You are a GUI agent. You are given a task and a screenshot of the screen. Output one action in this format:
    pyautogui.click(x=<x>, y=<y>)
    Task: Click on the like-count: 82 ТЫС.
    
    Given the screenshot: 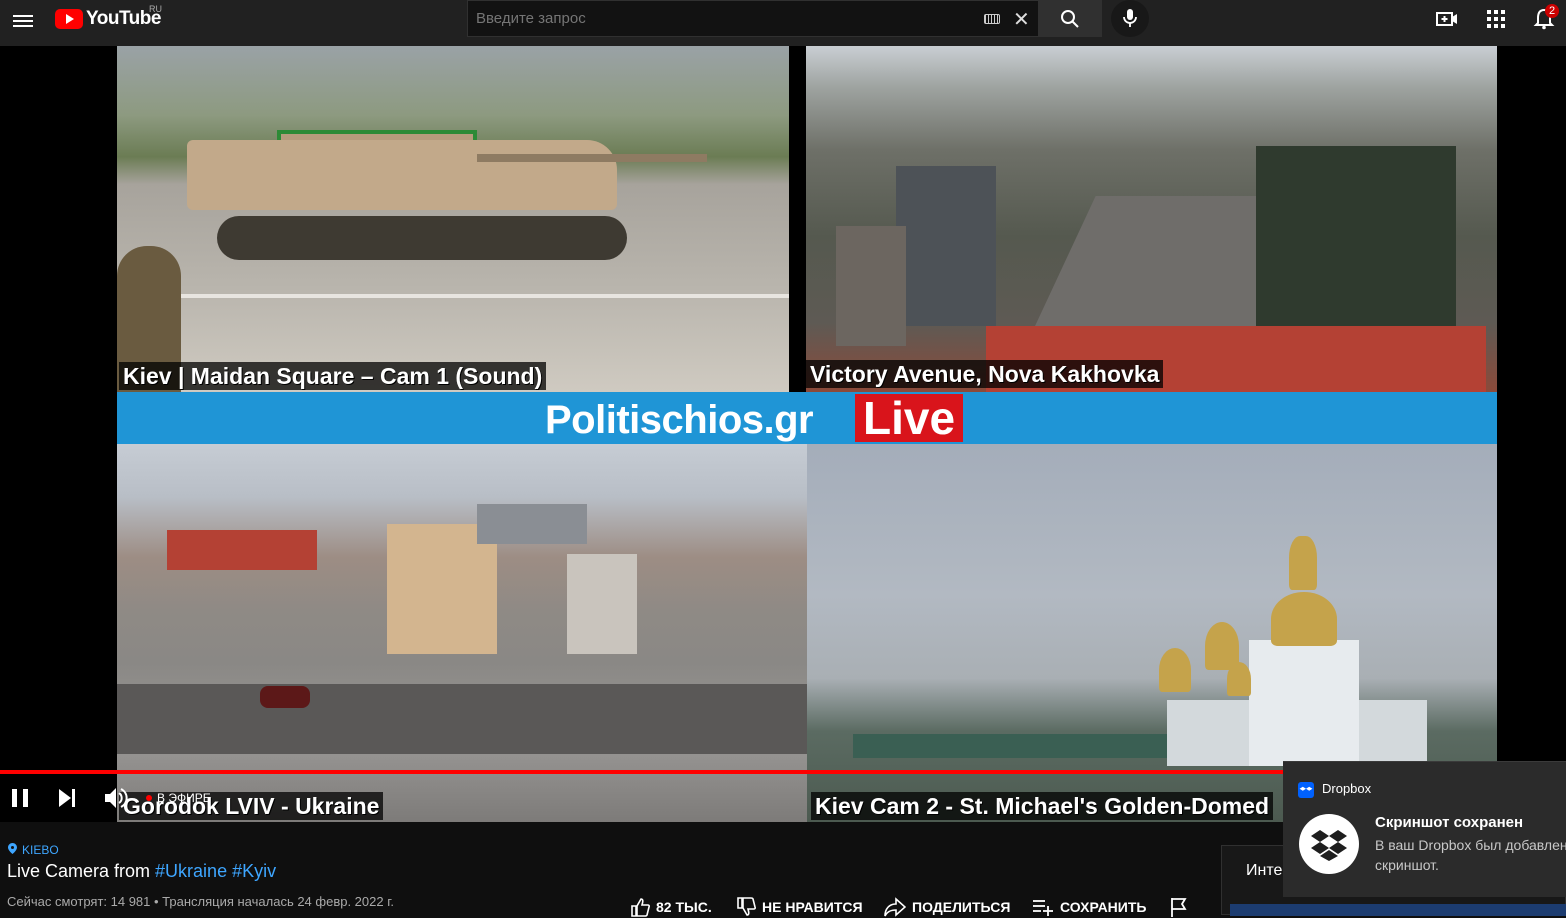 What is the action you would take?
    pyautogui.click(x=684, y=907)
    